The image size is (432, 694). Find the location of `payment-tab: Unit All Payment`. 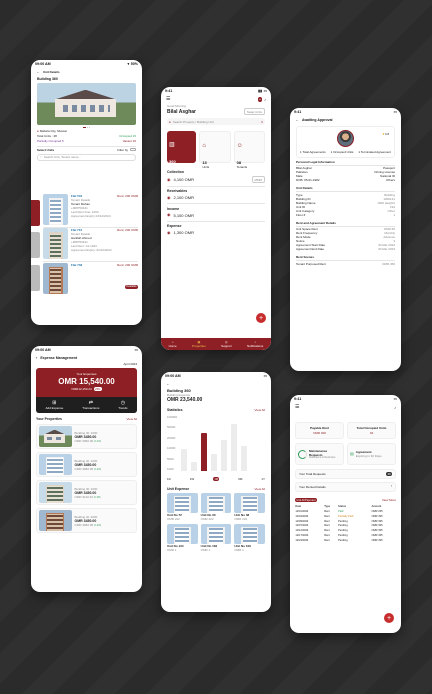

payment-tab: Unit All Payment is located at coordinates (306, 500).